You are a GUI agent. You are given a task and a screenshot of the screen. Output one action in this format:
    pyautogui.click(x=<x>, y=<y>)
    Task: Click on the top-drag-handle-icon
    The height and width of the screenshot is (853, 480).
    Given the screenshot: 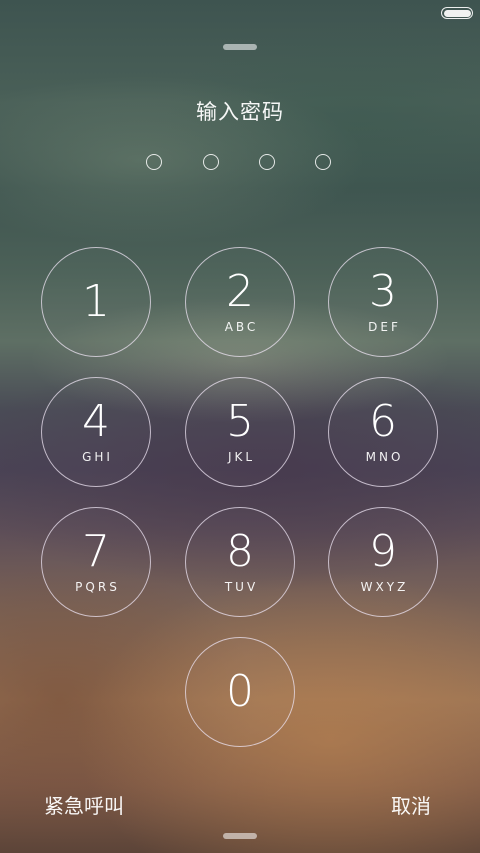 What is the action you would take?
    pyautogui.click(x=240, y=47)
    